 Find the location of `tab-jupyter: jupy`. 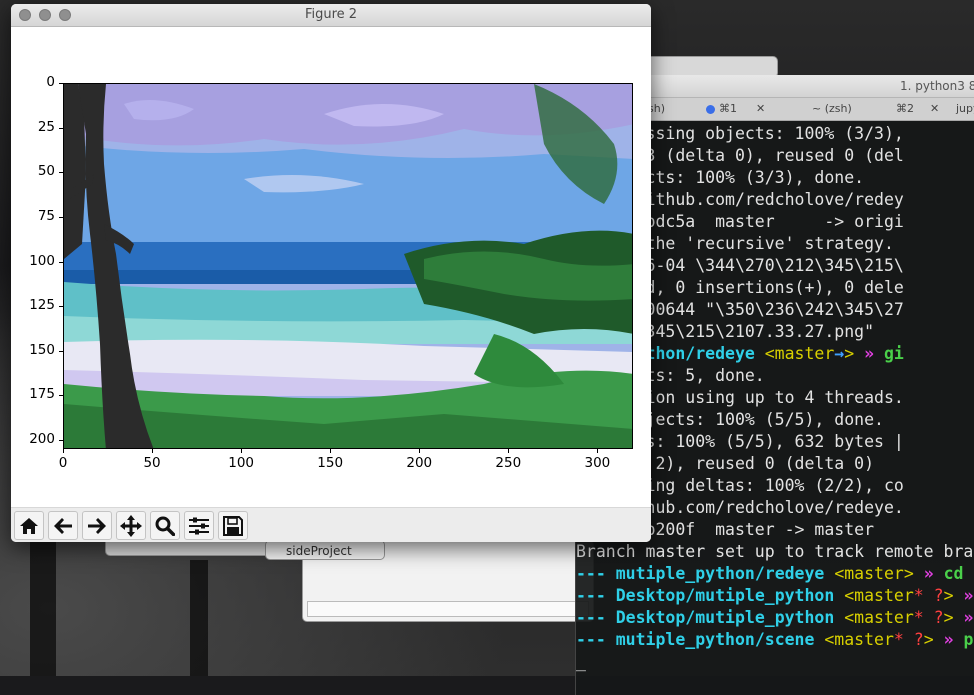

tab-jupyter: jupy is located at coordinates (965, 109).